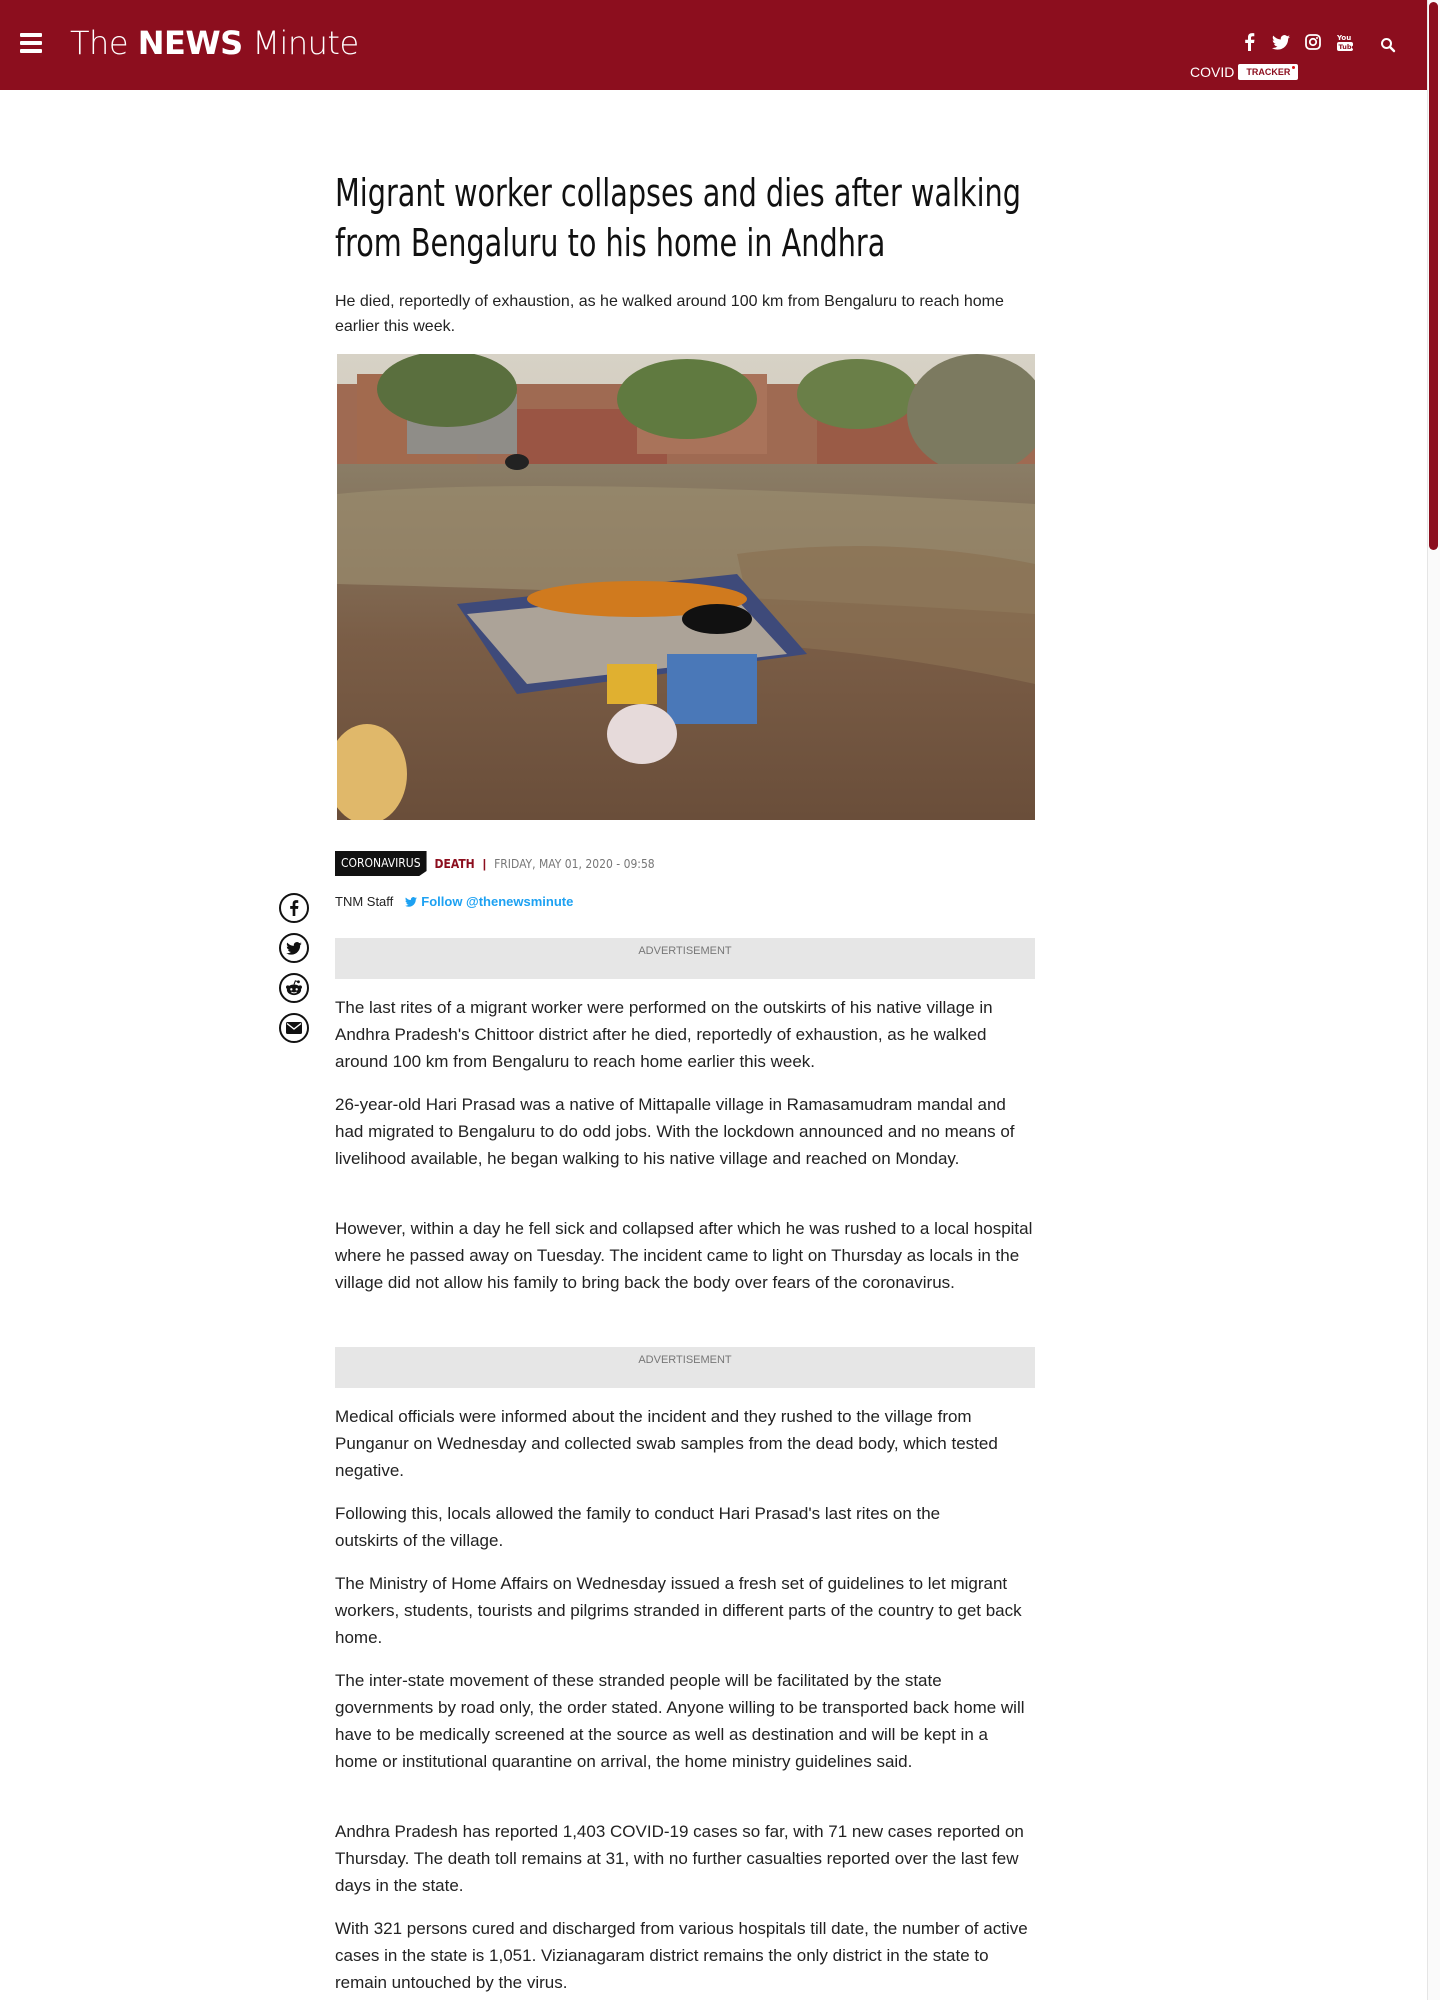  What do you see at coordinates (190, 43) in the screenshot?
I see `logo-part-news: NEWS` at bounding box center [190, 43].